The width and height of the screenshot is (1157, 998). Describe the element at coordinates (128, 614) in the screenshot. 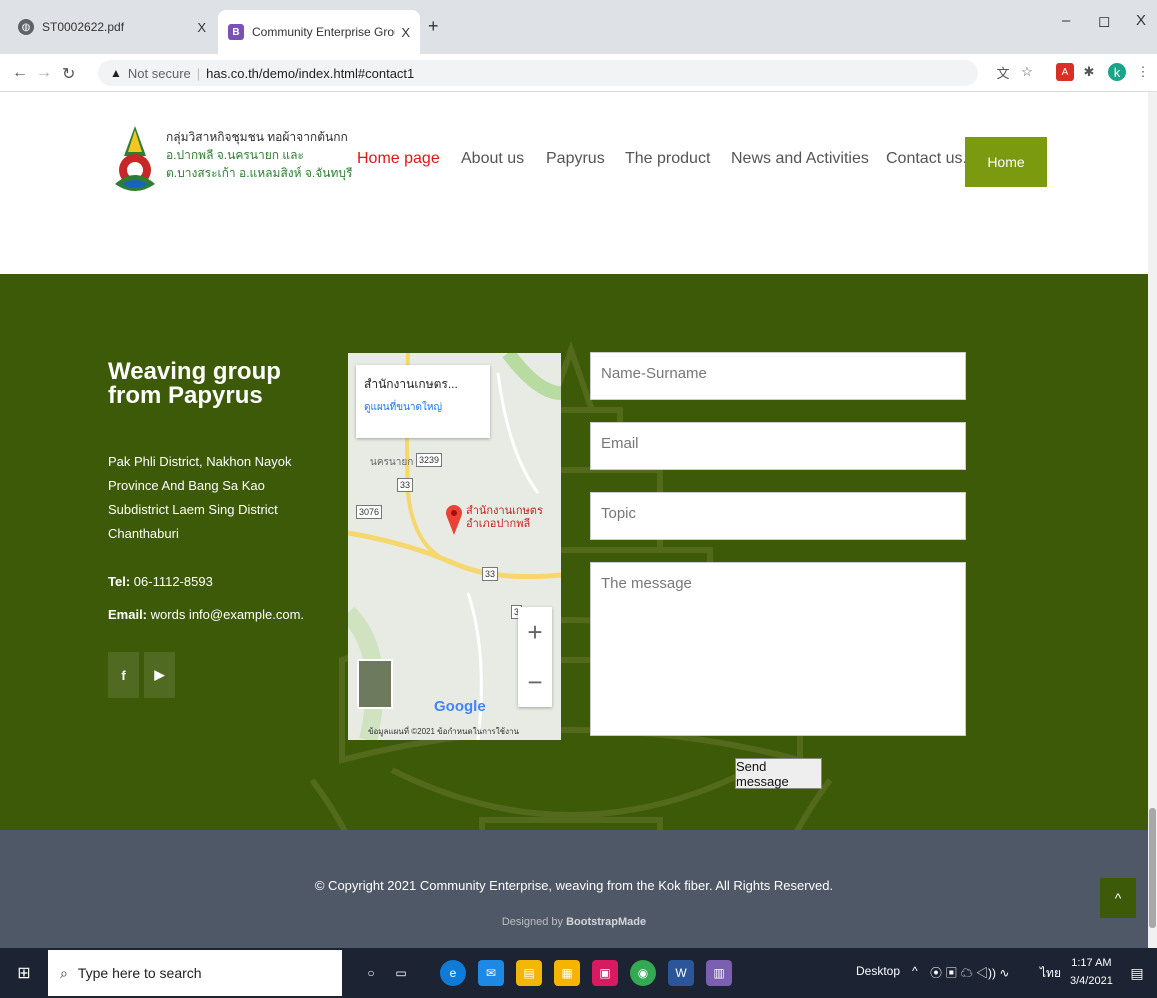

I see `email-label: Email:` at that location.